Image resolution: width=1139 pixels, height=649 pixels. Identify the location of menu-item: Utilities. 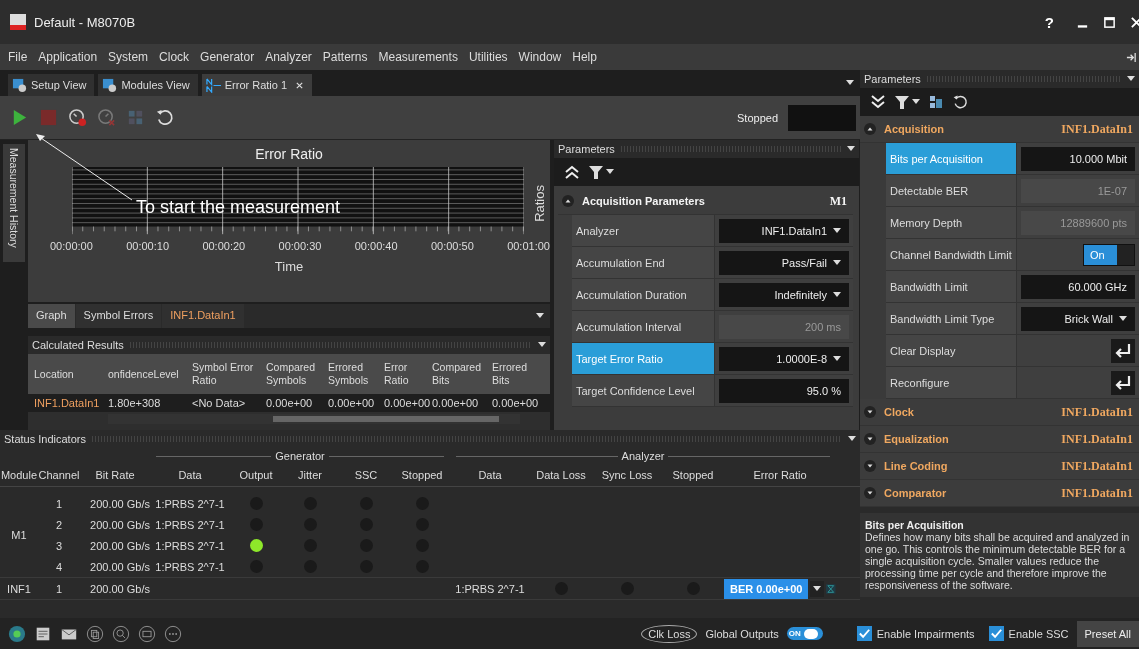
(488, 57).